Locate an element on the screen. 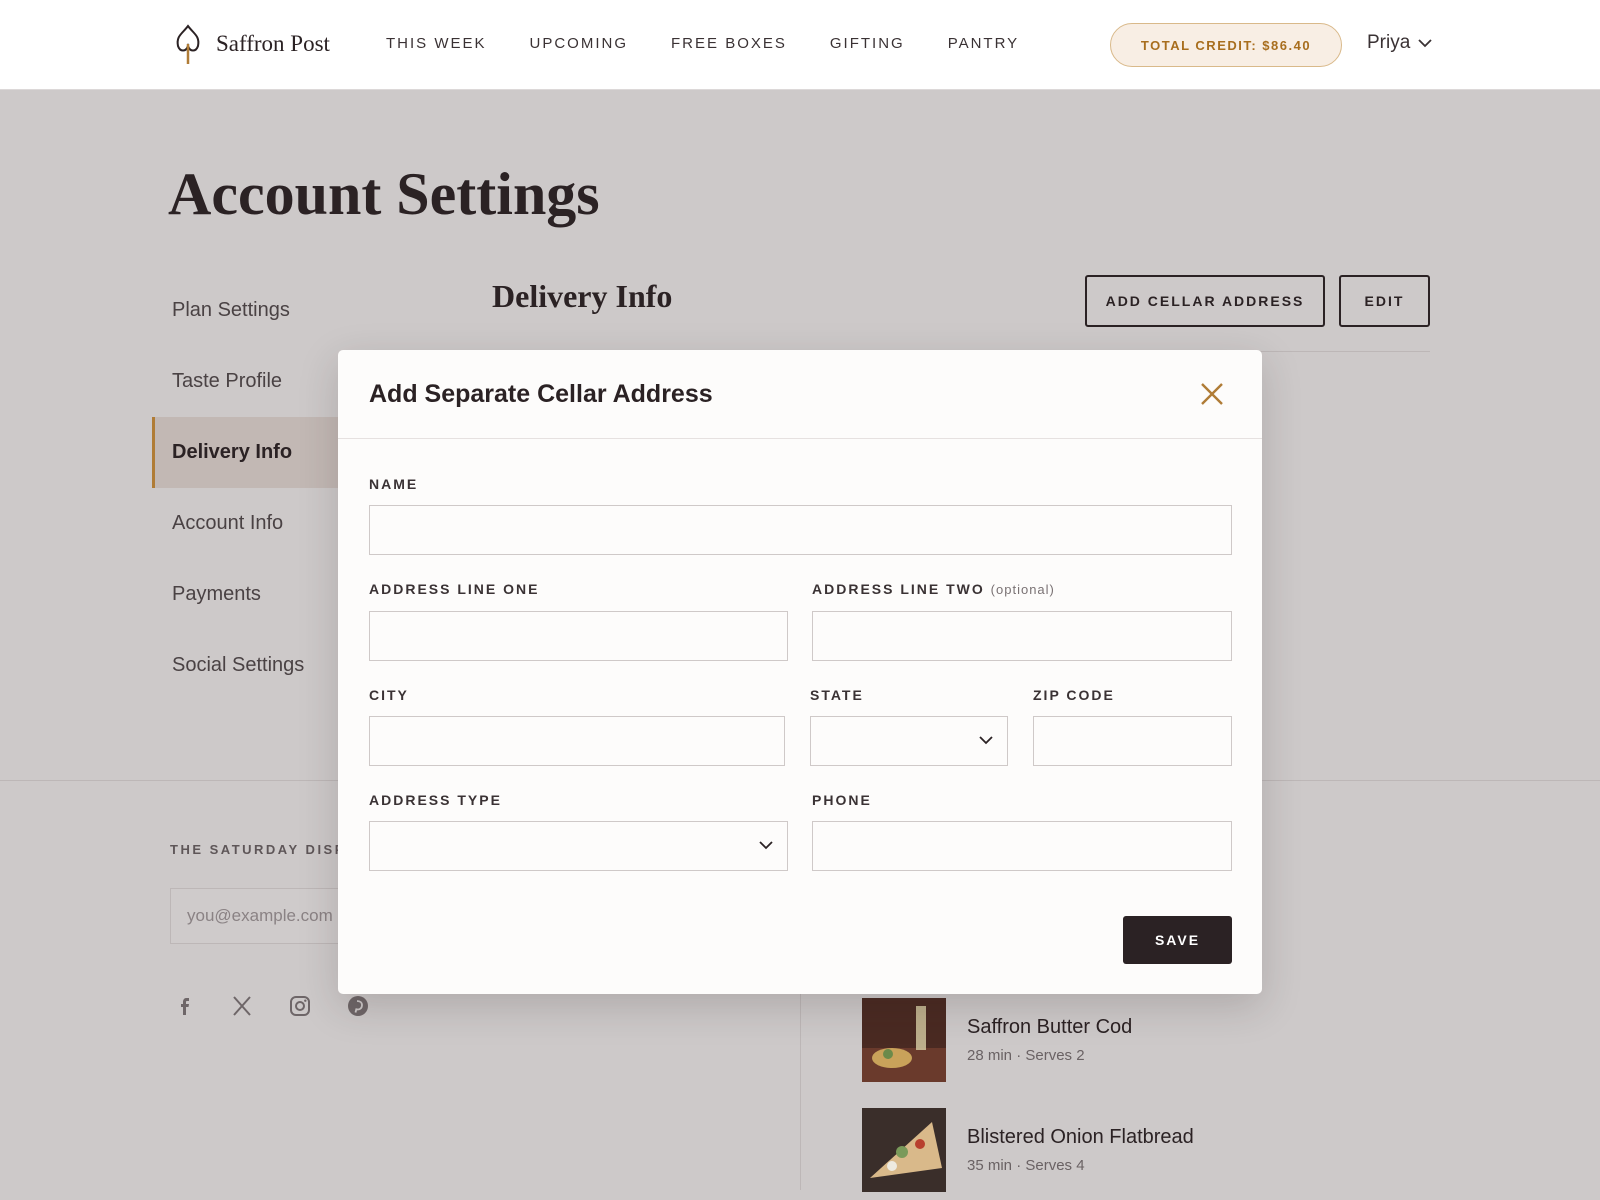  city-label: CITY is located at coordinates (389, 695).